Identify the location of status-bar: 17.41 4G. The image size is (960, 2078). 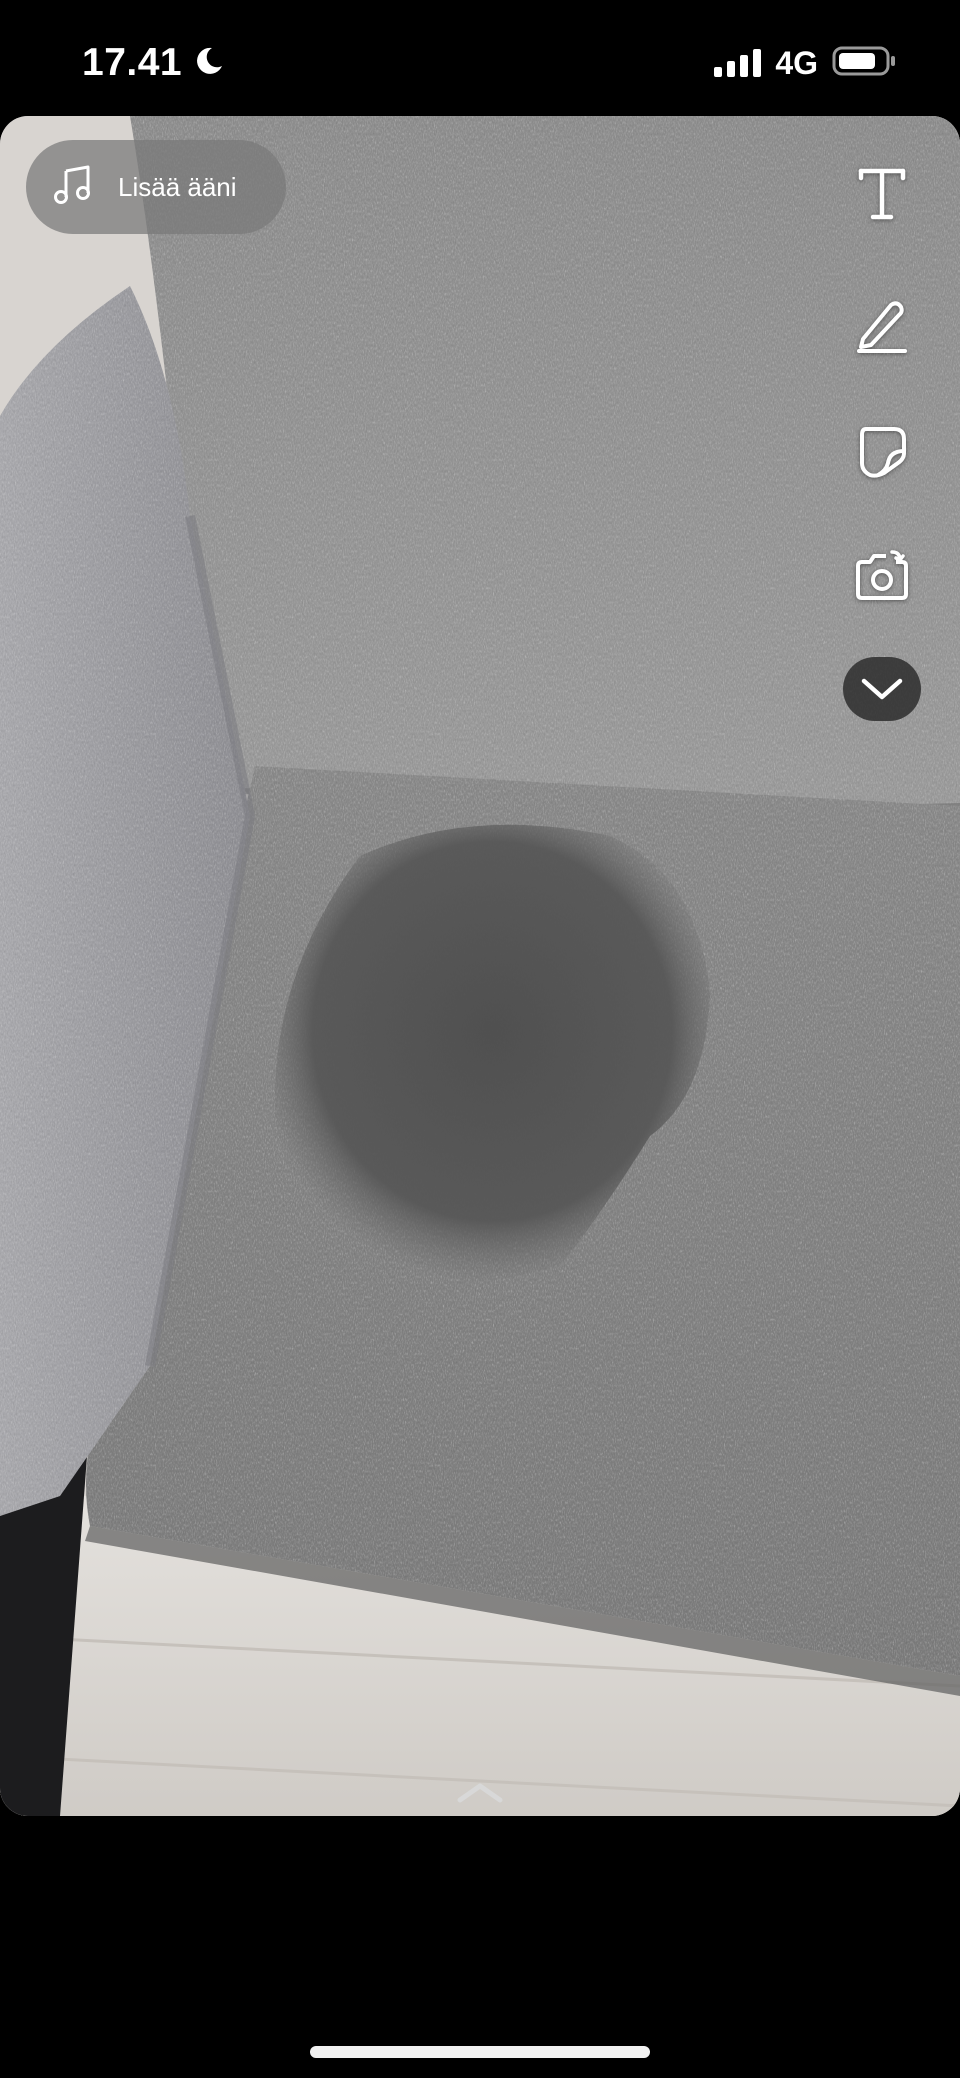
(480, 59).